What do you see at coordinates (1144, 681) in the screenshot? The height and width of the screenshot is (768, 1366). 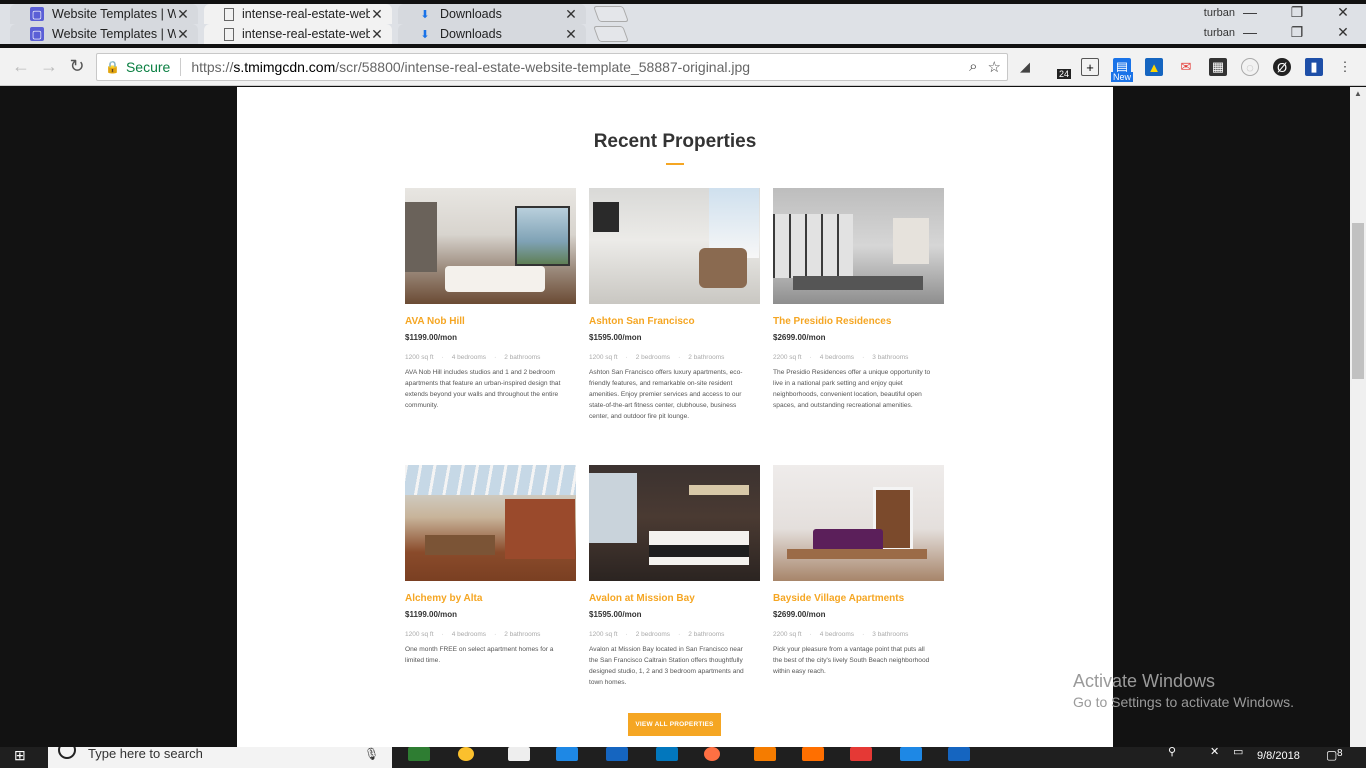 I see `activate-title: Activate Windows` at bounding box center [1144, 681].